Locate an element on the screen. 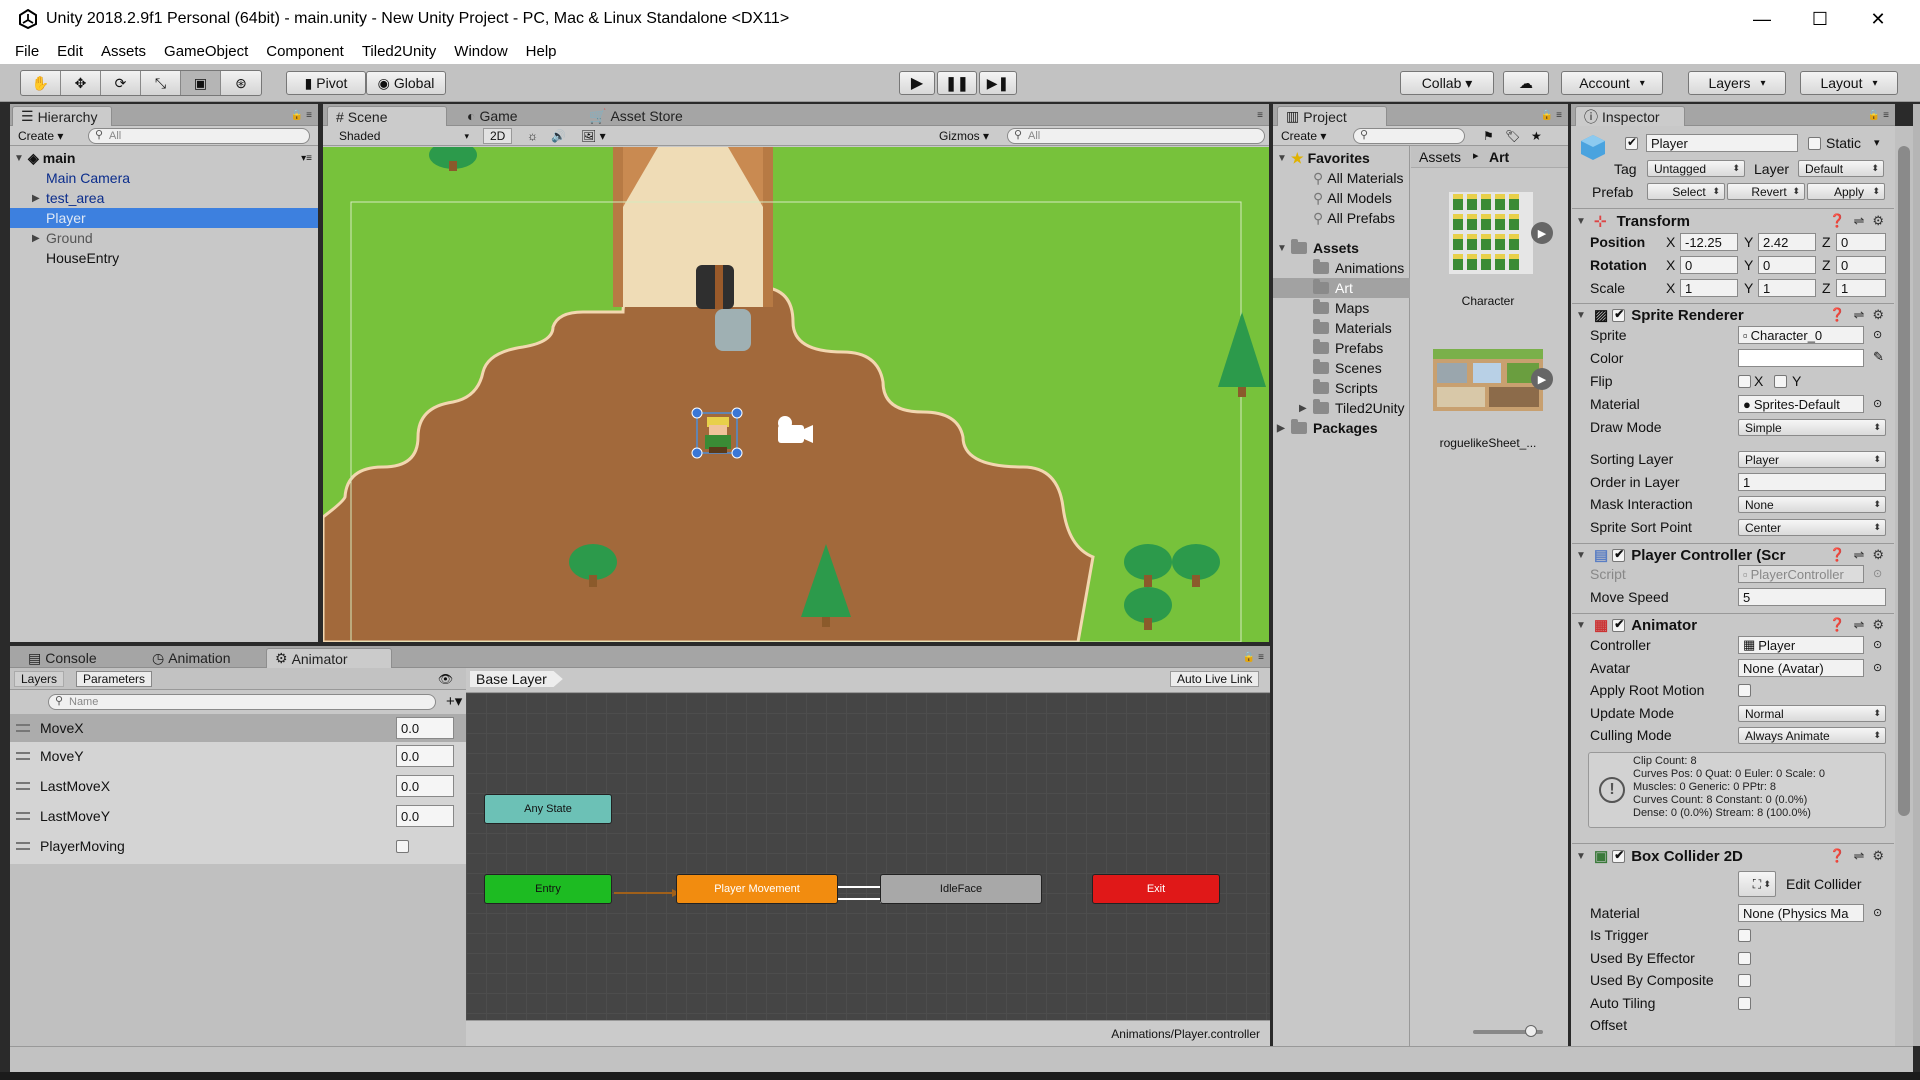 This screenshot has width=1920, height=1080. 2d-mode-toggle: 2D is located at coordinates (498, 136).